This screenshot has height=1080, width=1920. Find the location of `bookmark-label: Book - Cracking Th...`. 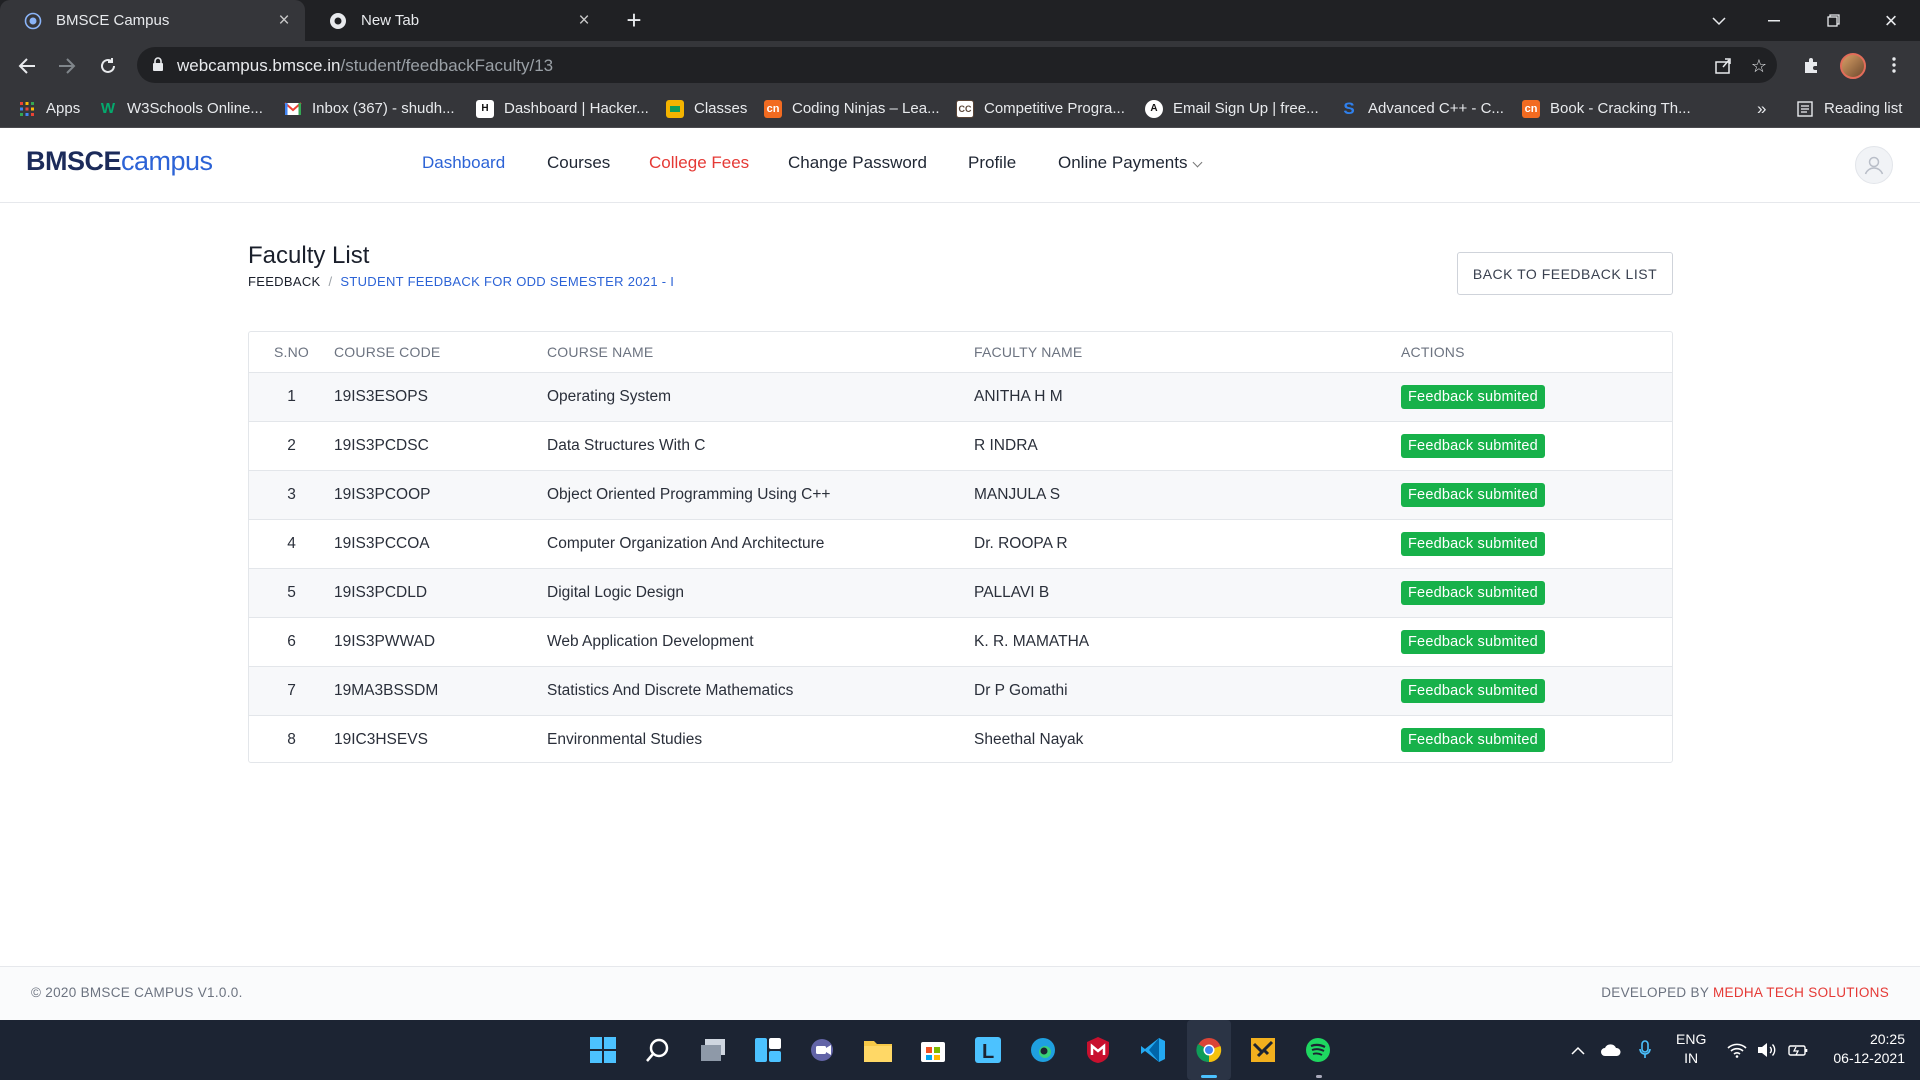

bookmark-label: Book - Cracking Th... is located at coordinates (1620, 108).